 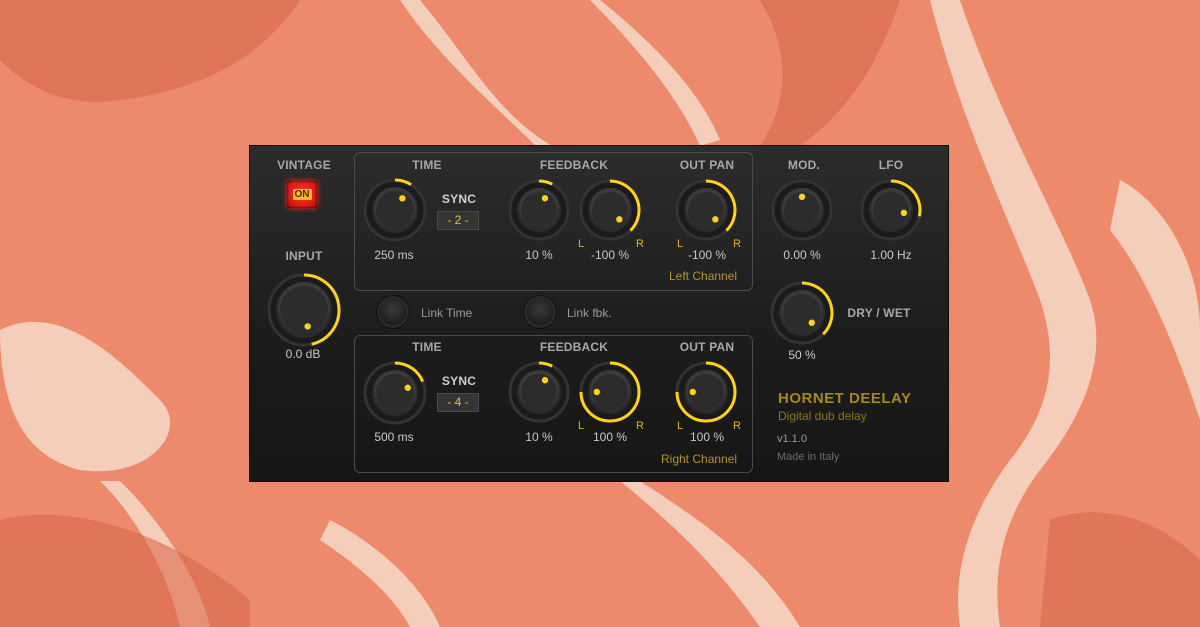 I want to click on left-feedback-knob, so click(x=539, y=210).